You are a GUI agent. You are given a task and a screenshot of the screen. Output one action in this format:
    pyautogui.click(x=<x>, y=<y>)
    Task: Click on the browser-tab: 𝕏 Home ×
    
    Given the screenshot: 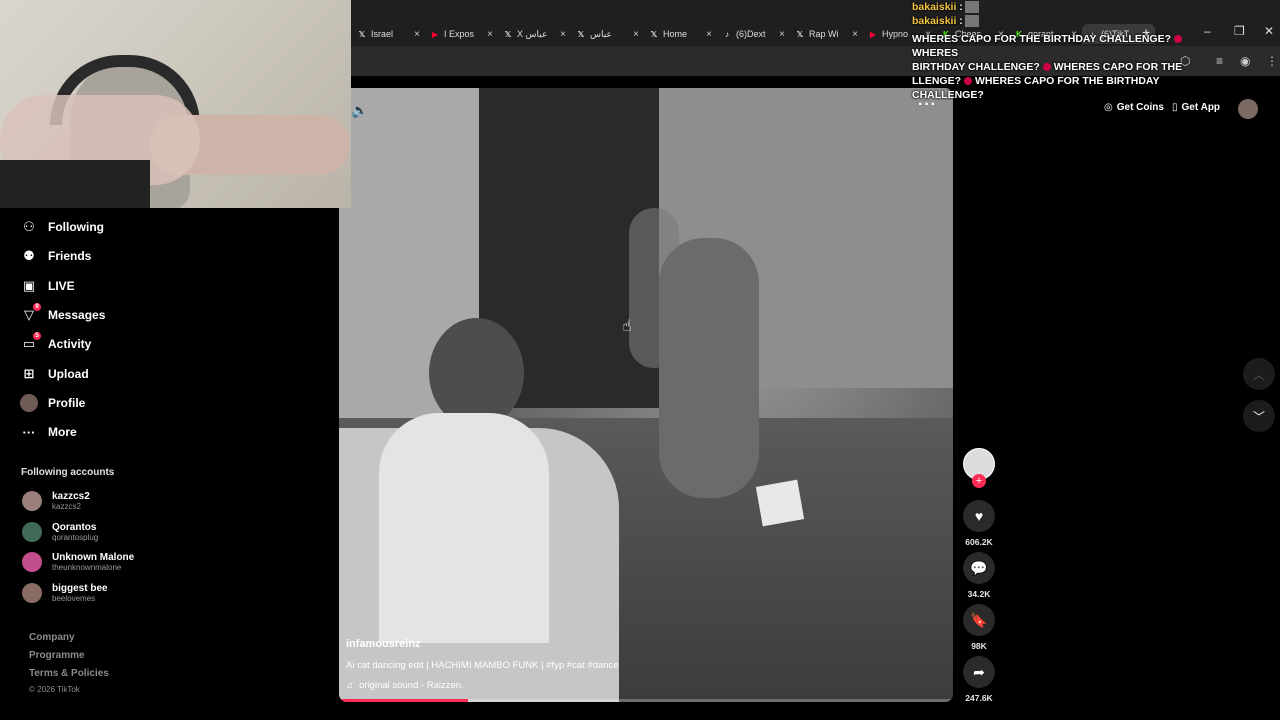 What is the action you would take?
    pyautogui.click(x=680, y=34)
    